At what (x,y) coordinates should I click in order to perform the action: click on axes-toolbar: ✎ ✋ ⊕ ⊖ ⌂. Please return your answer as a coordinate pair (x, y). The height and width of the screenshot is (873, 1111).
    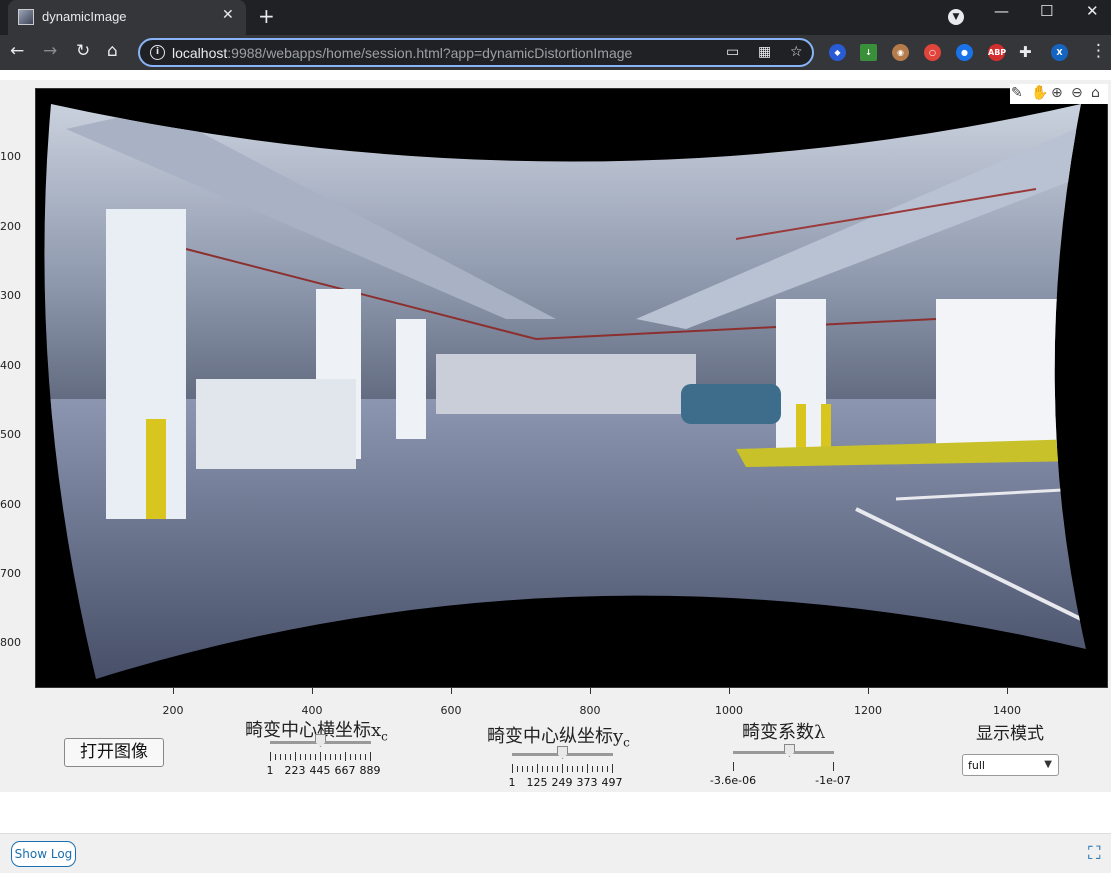
    Looking at the image, I should click on (1059, 94).